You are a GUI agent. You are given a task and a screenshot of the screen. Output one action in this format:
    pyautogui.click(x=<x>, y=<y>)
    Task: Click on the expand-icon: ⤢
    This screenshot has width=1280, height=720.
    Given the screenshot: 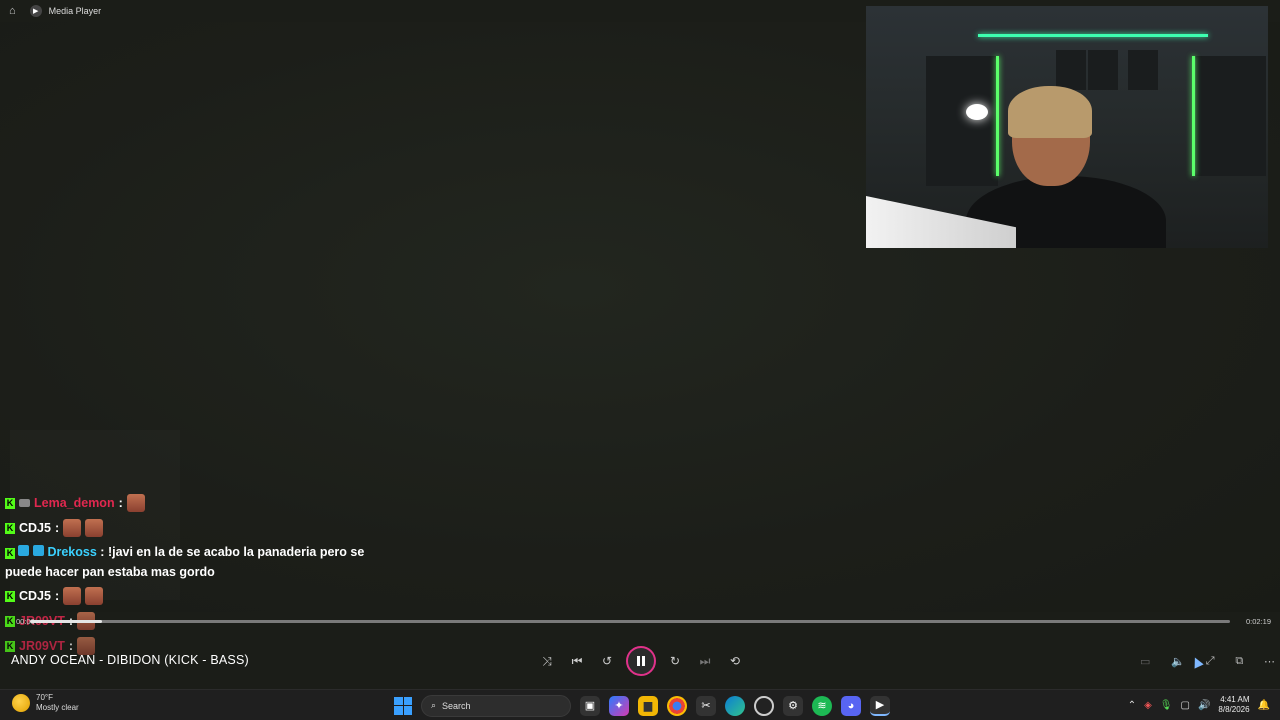 What is the action you would take?
    pyautogui.click(x=1210, y=661)
    